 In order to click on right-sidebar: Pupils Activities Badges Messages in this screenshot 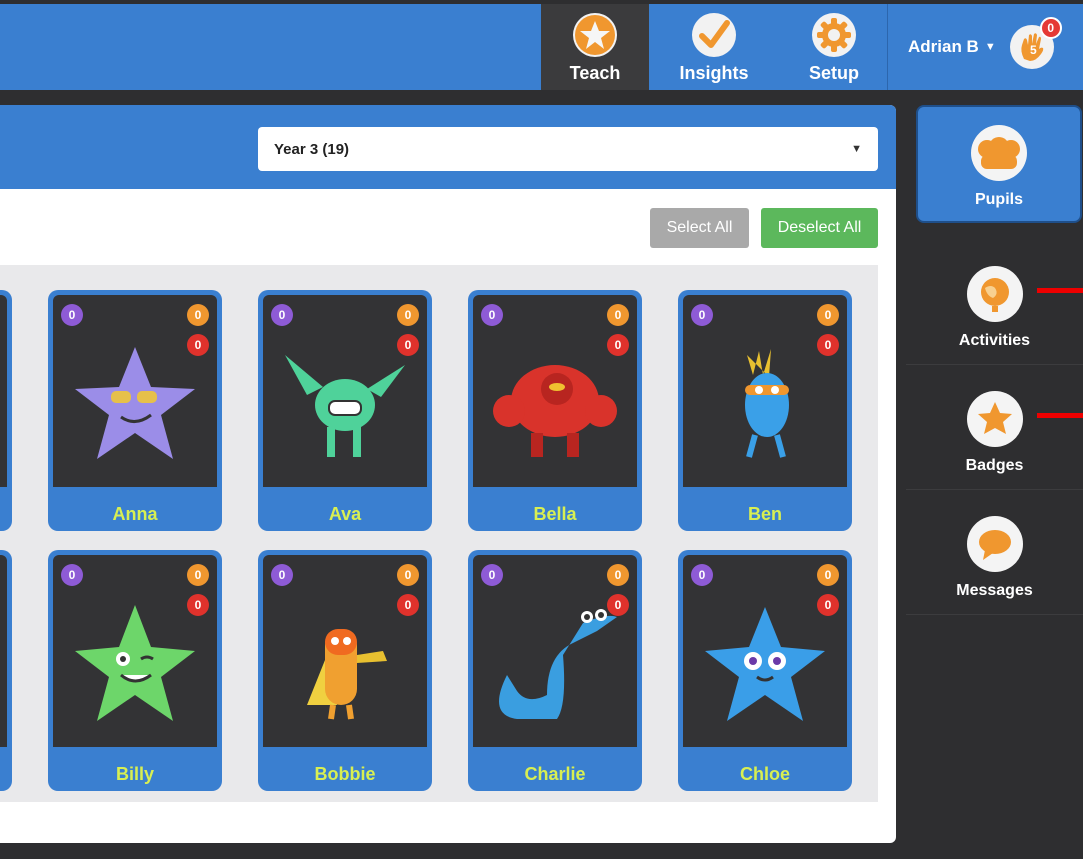, I will do `click(994, 355)`.